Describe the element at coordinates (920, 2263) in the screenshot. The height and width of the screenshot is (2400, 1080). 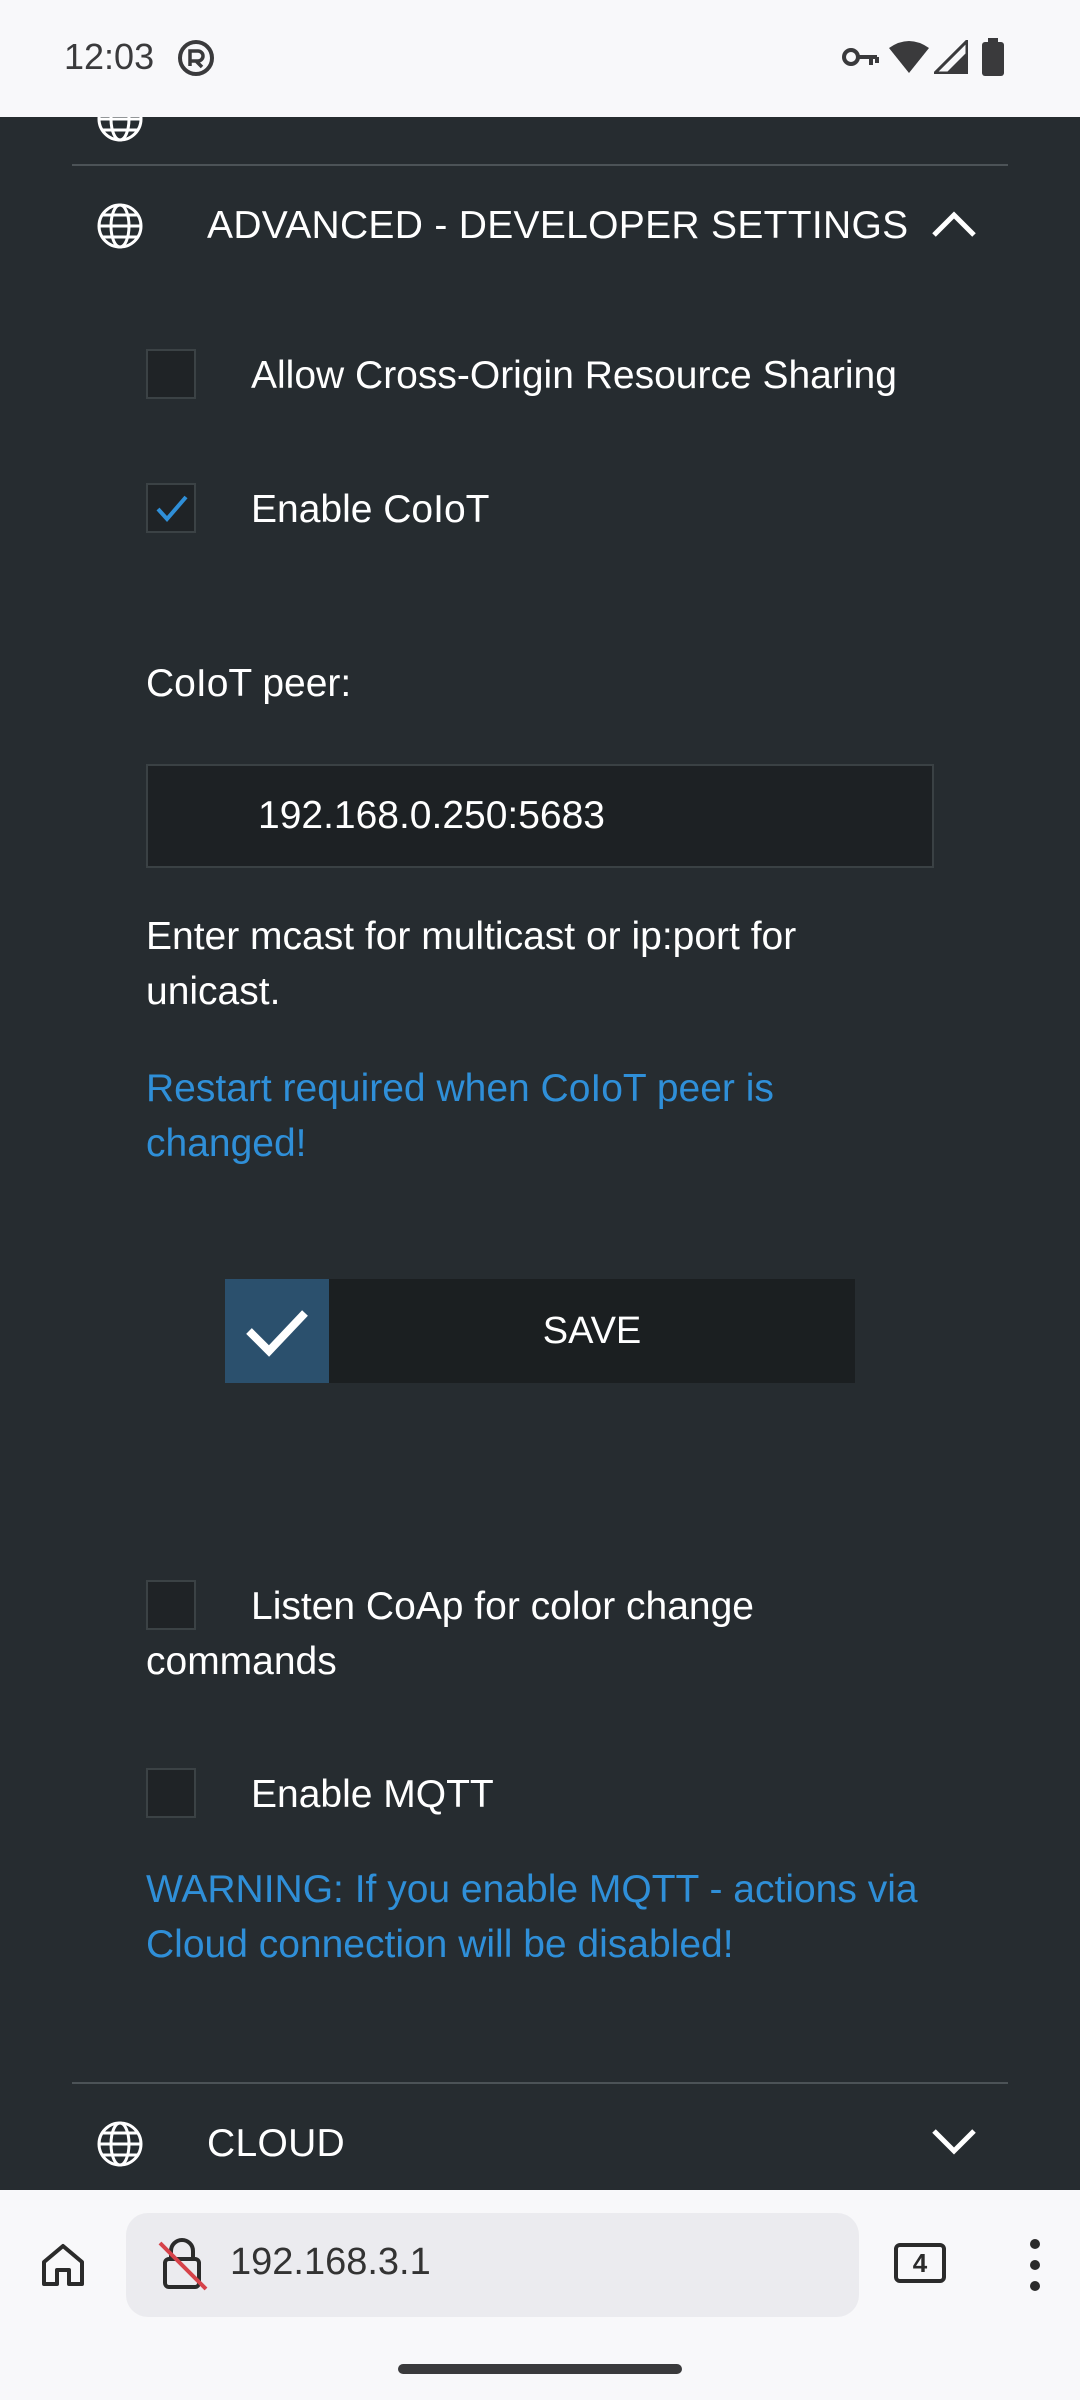
I see `tab-switcher-button: 4` at that location.